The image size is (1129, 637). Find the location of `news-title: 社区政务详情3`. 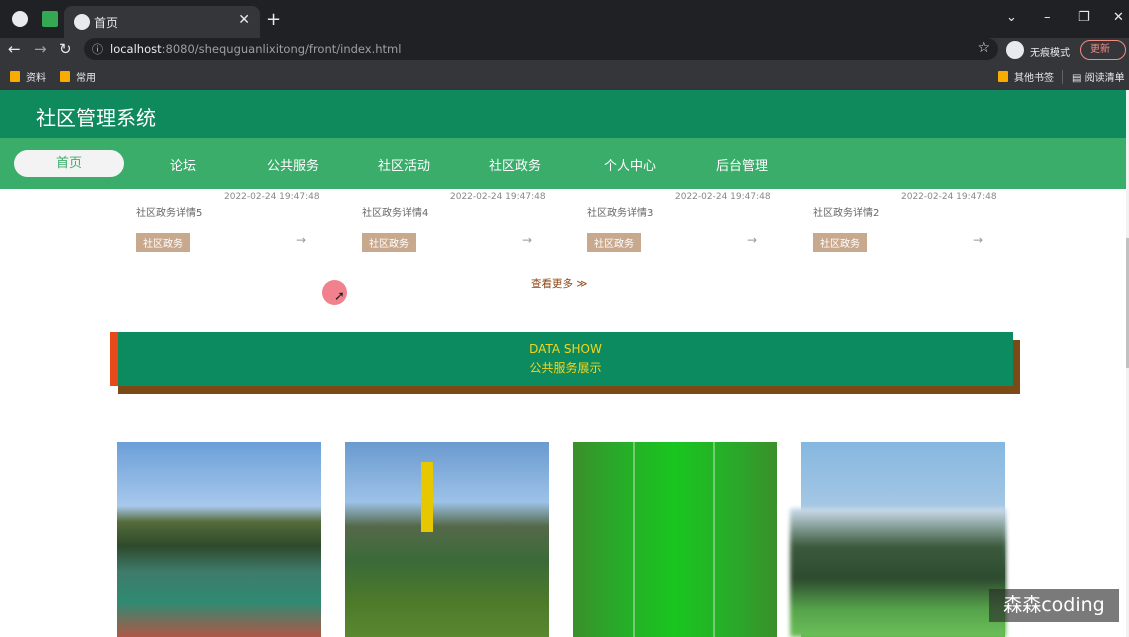

news-title: 社区政务详情3 is located at coordinates (620, 211).